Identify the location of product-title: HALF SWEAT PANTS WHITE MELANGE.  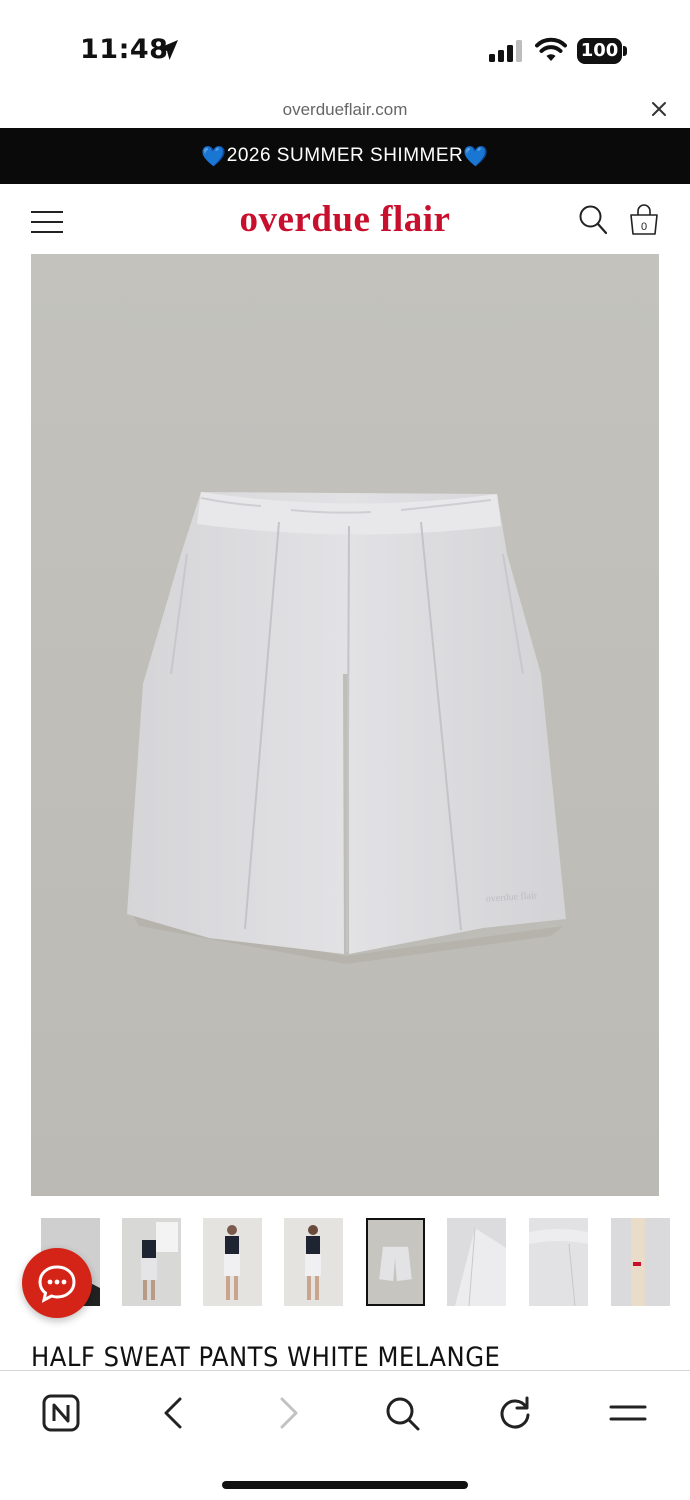
(266, 1357).